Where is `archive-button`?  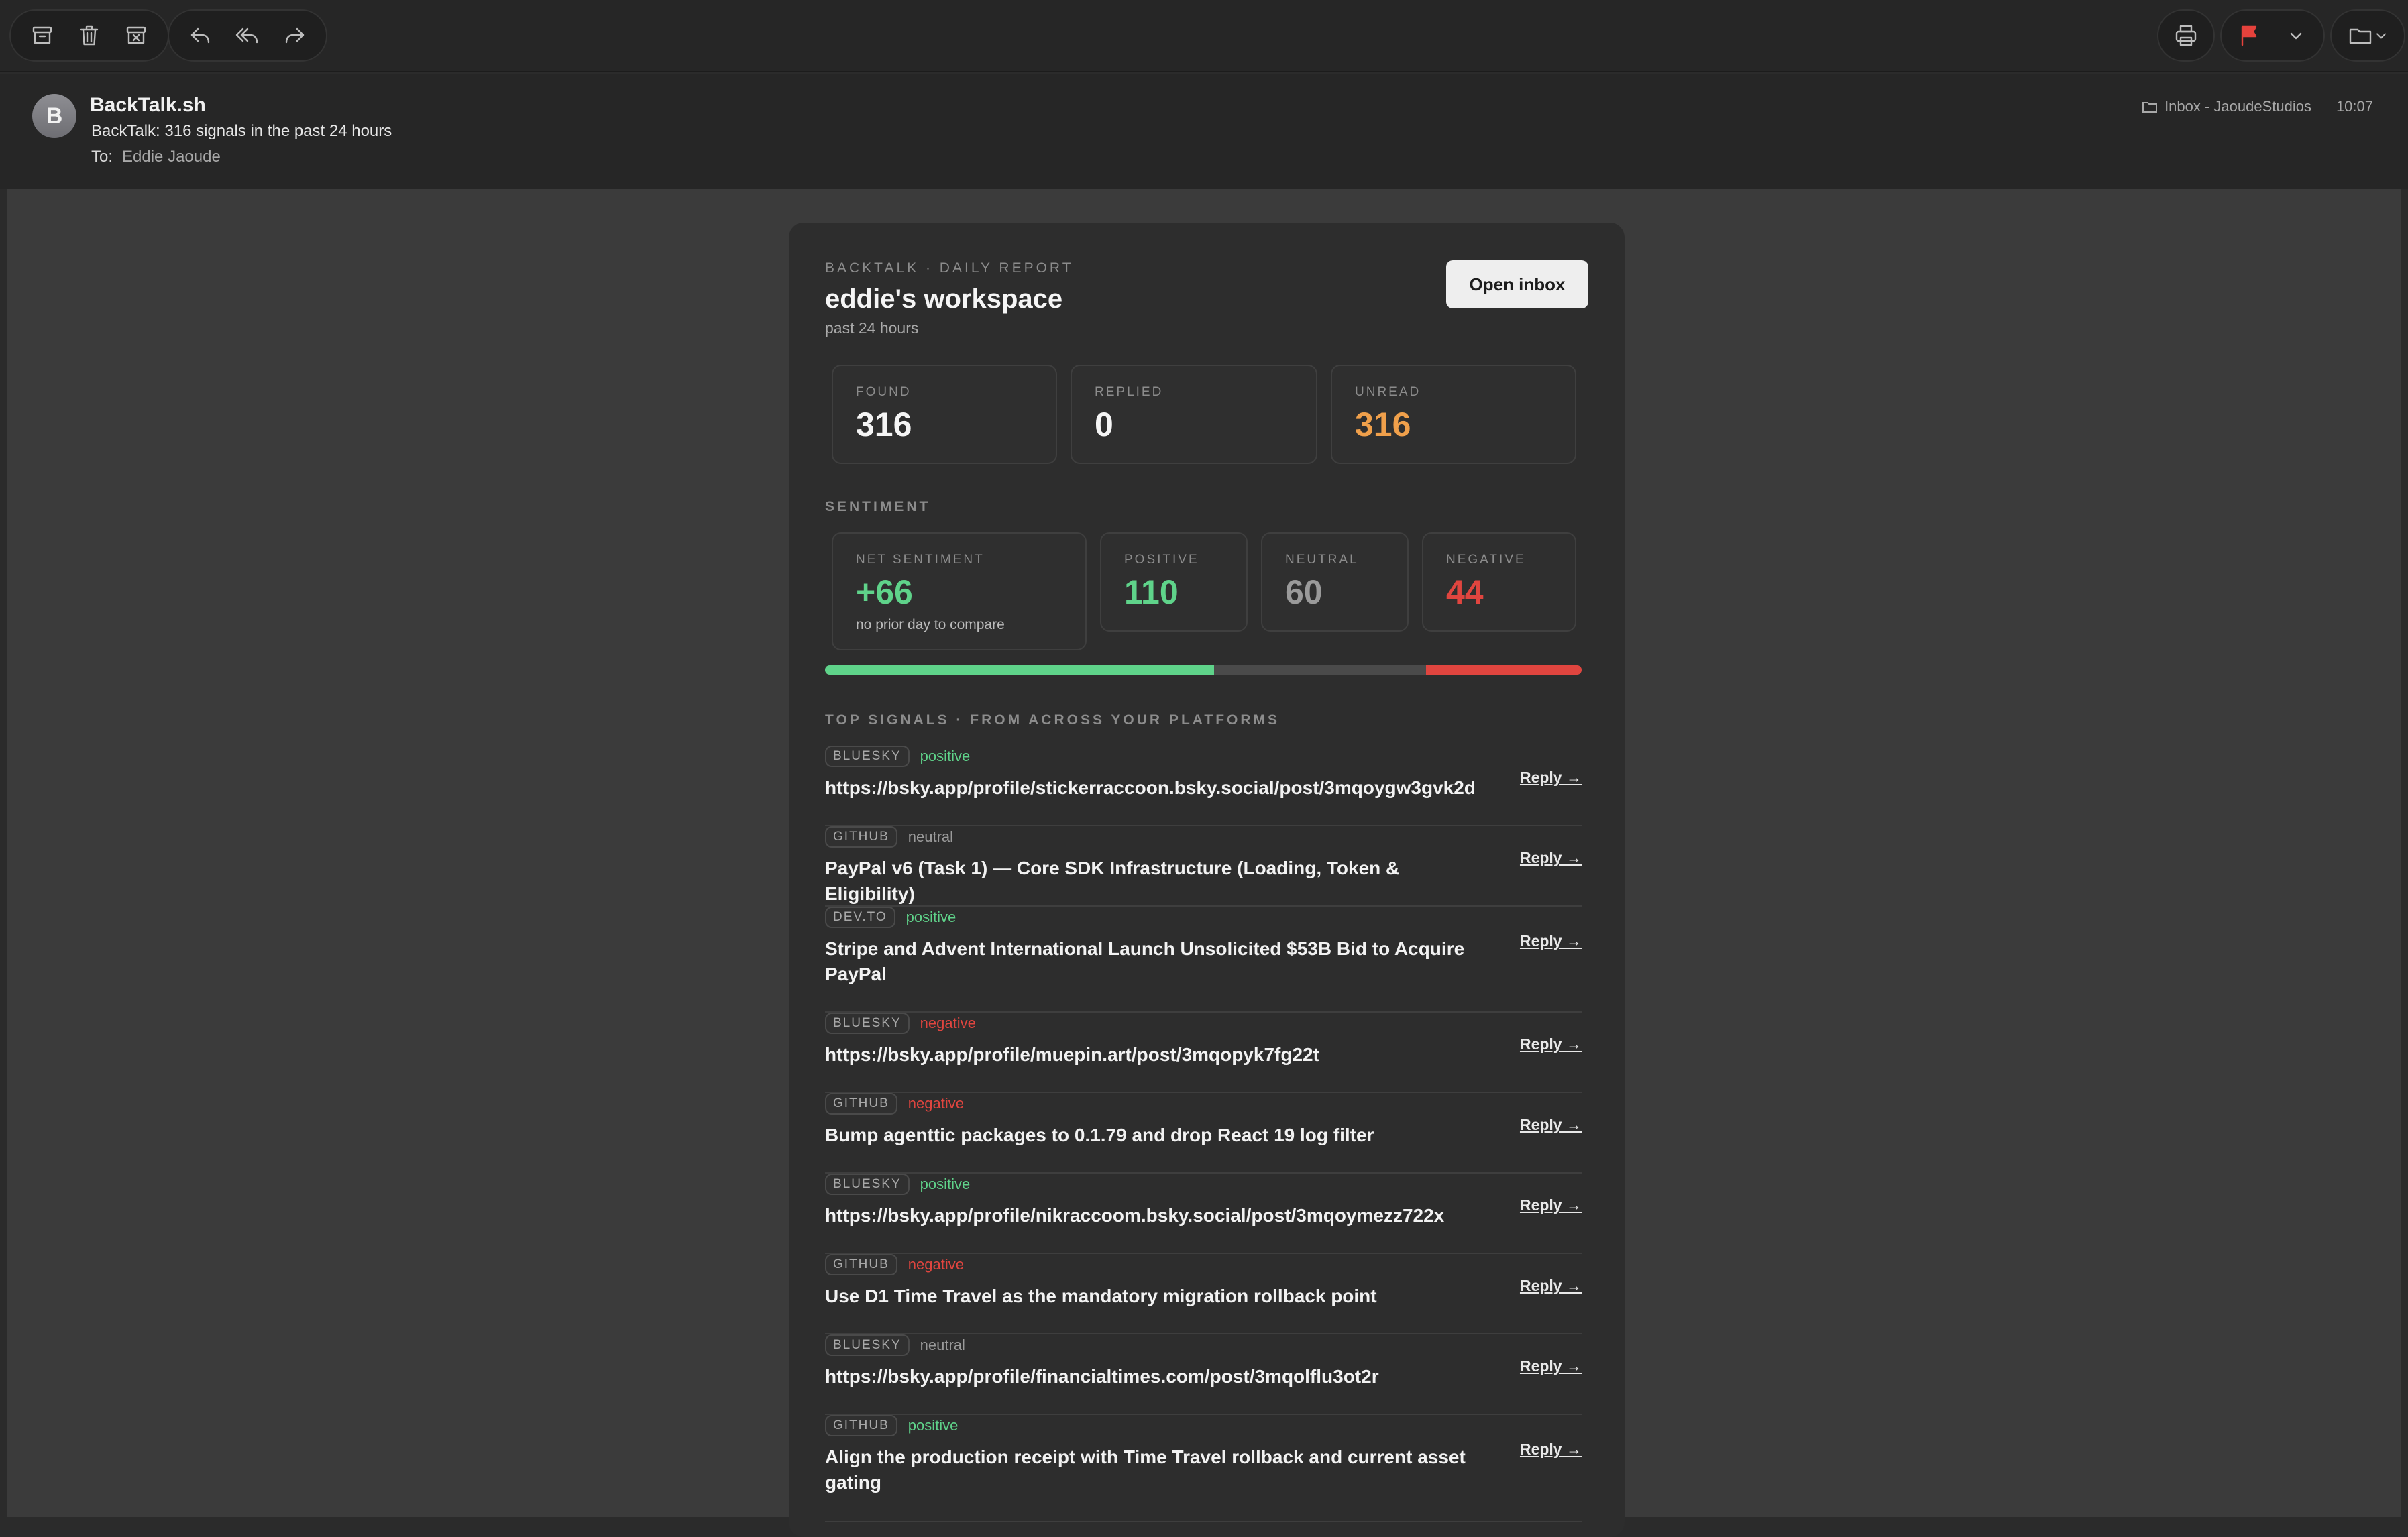
archive-button is located at coordinates (42, 35).